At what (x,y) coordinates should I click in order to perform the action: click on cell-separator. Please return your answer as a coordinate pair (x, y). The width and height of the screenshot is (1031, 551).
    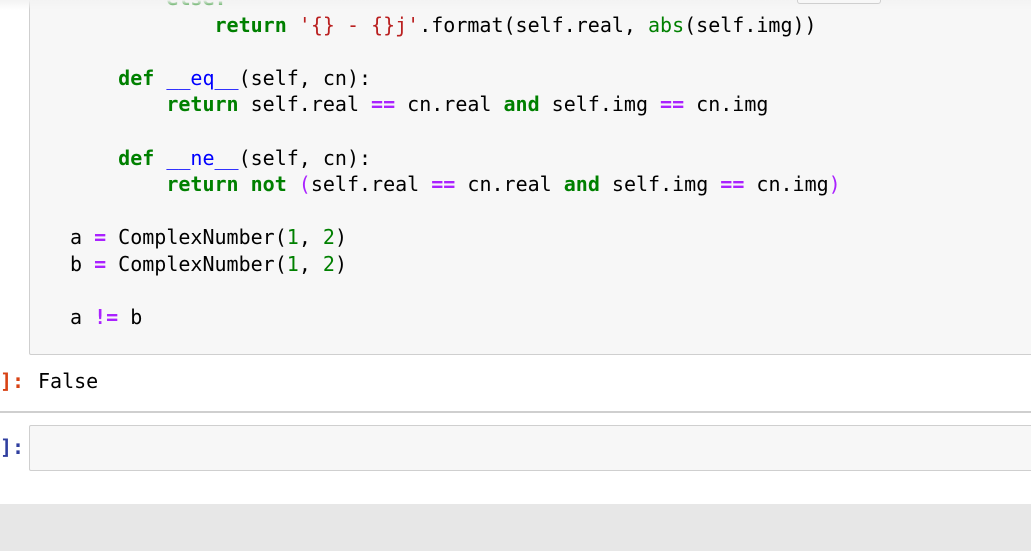
    Looking at the image, I should click on (515, 412).